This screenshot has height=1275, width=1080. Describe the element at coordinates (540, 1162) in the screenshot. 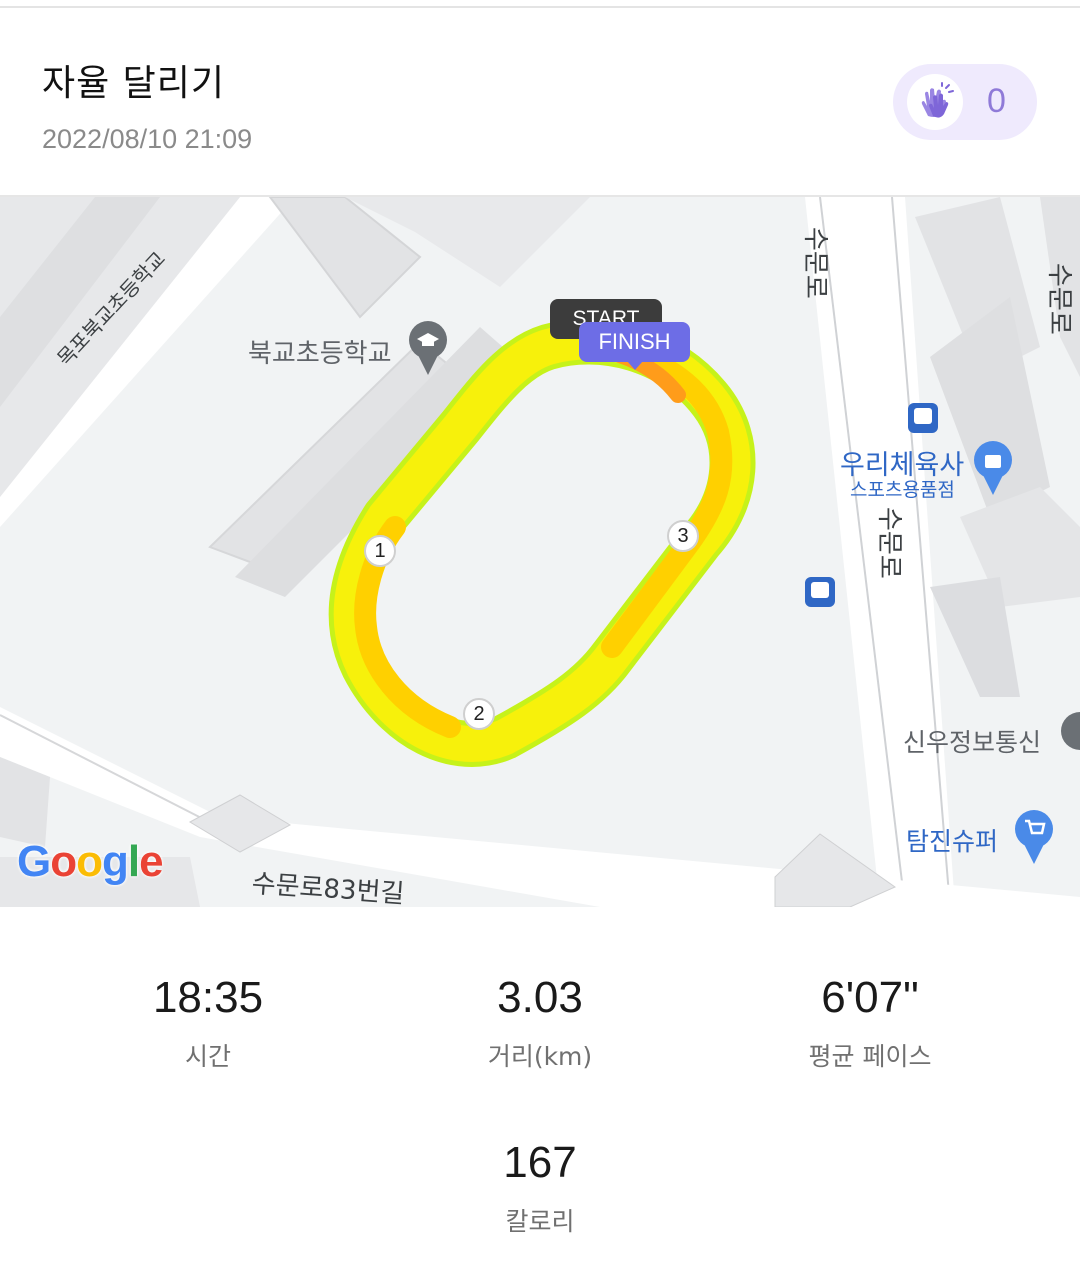

I see `stat-calories-value: 167` at that location.